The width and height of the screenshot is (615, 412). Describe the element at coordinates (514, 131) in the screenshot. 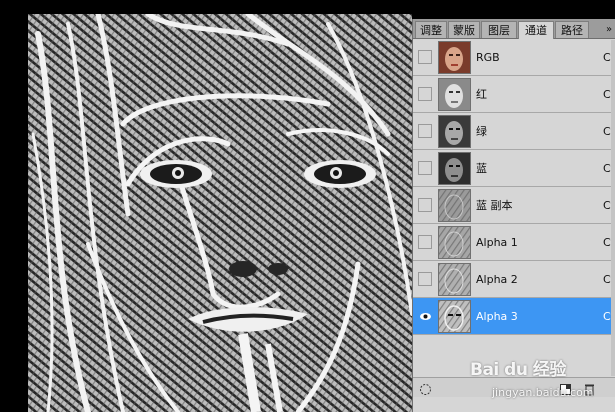

I see `channel-row-green: 绿 Ctrl` at that location.